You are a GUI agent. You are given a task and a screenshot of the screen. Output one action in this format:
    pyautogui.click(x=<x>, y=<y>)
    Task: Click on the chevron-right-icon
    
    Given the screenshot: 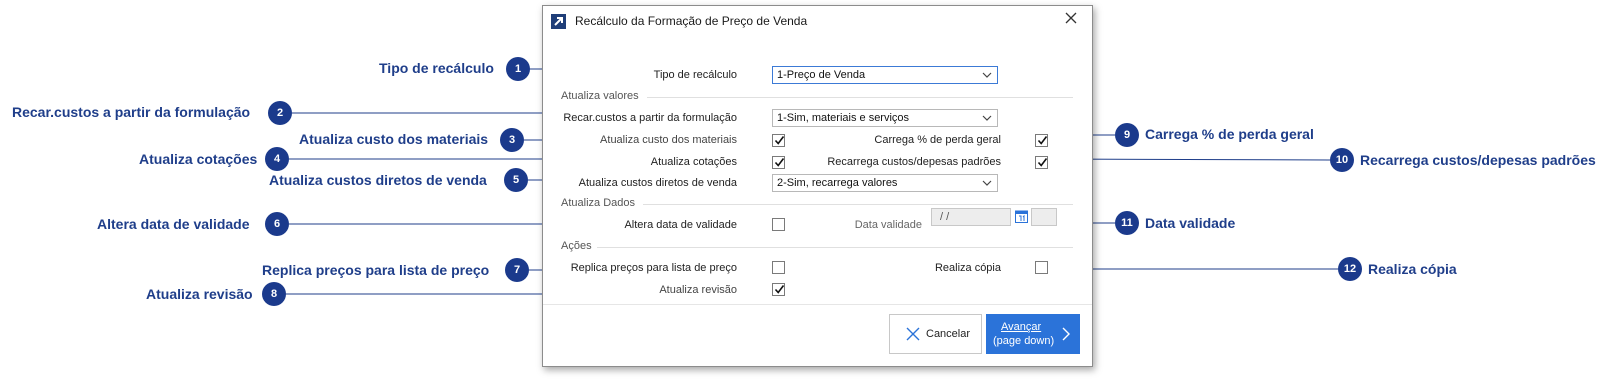 What is the action you would take?
    pyautogui.click(x=1066, y=334)
    